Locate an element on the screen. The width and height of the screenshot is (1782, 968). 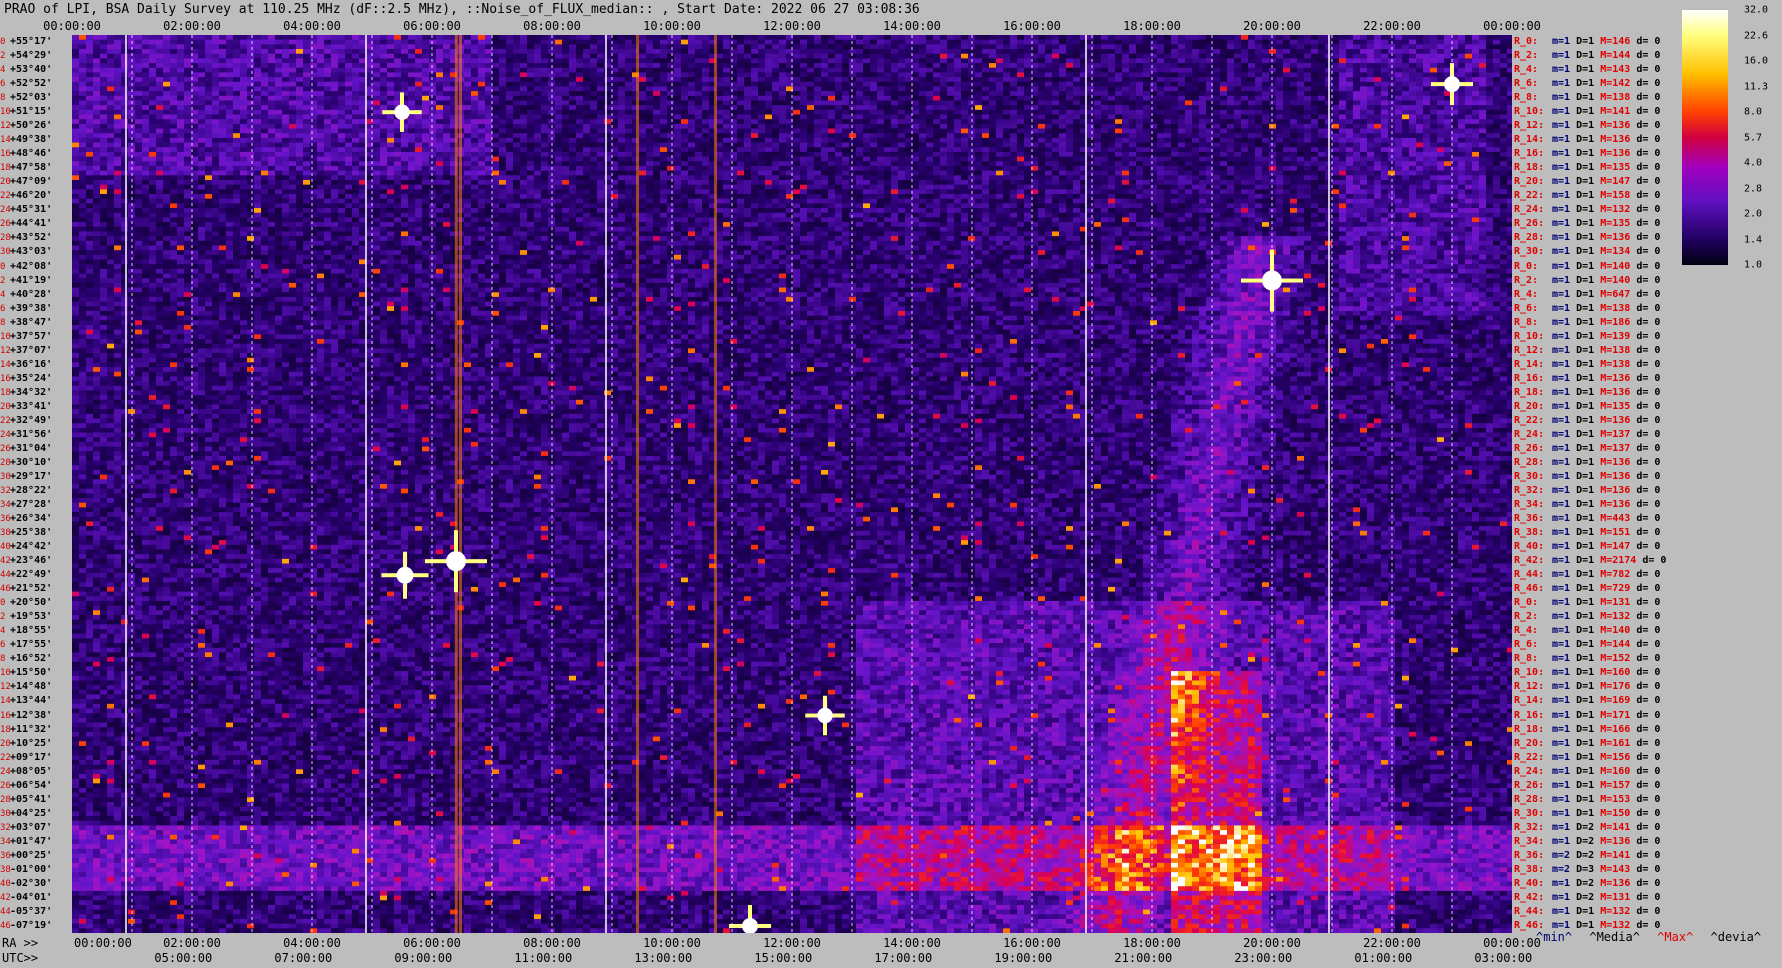
row-index: 32 is located at coordinates (5, 491).